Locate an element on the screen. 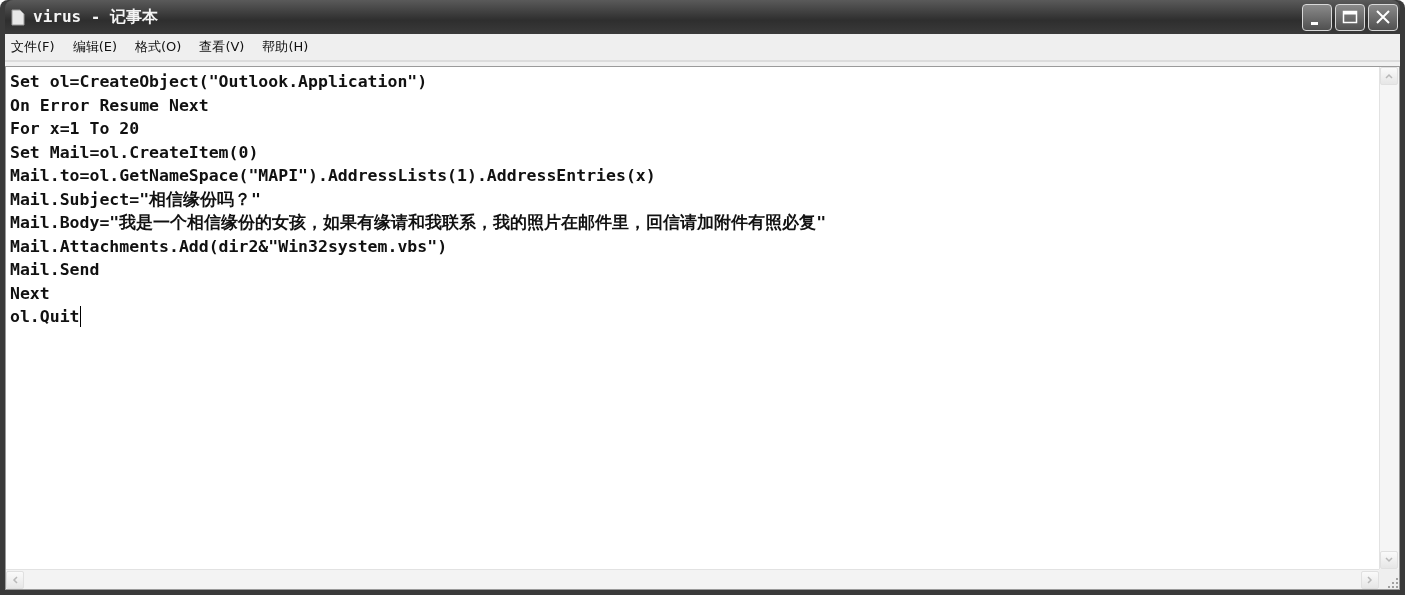 This screenshot has width=1405, height=595. menu-item: 格式(O) is located at coordinates (158, 47).